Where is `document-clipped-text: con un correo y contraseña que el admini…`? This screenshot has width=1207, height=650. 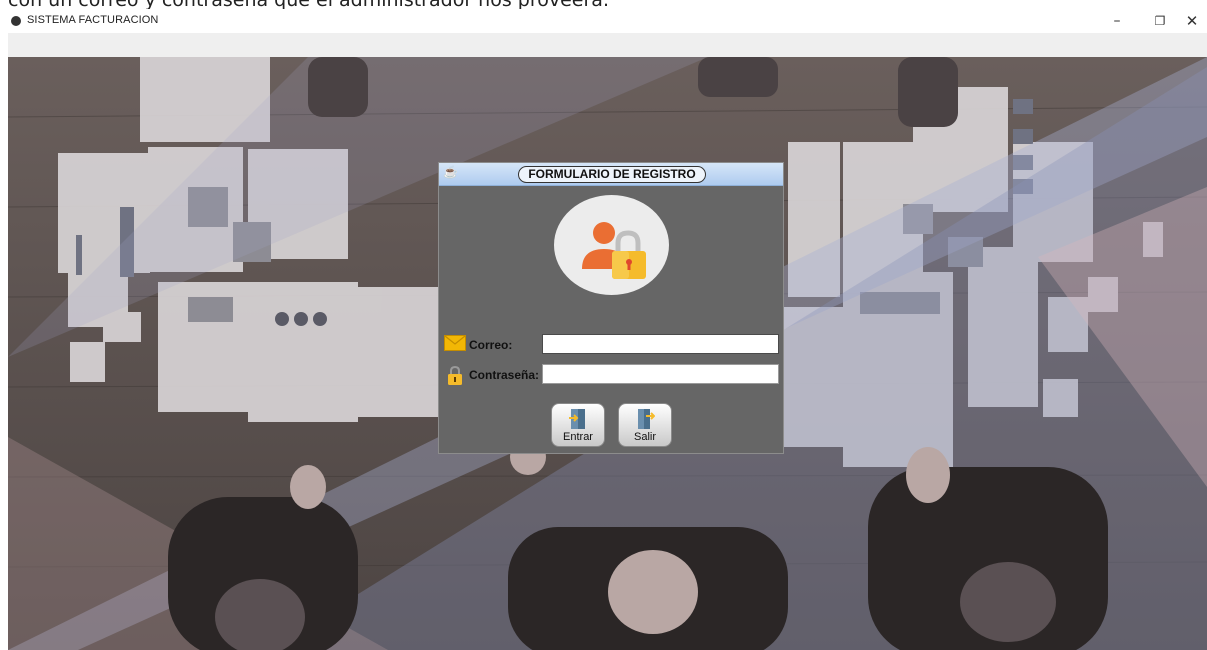 document-clipped-text: con un correo y contraseña que el admini… is located at coordinates (308, 5).